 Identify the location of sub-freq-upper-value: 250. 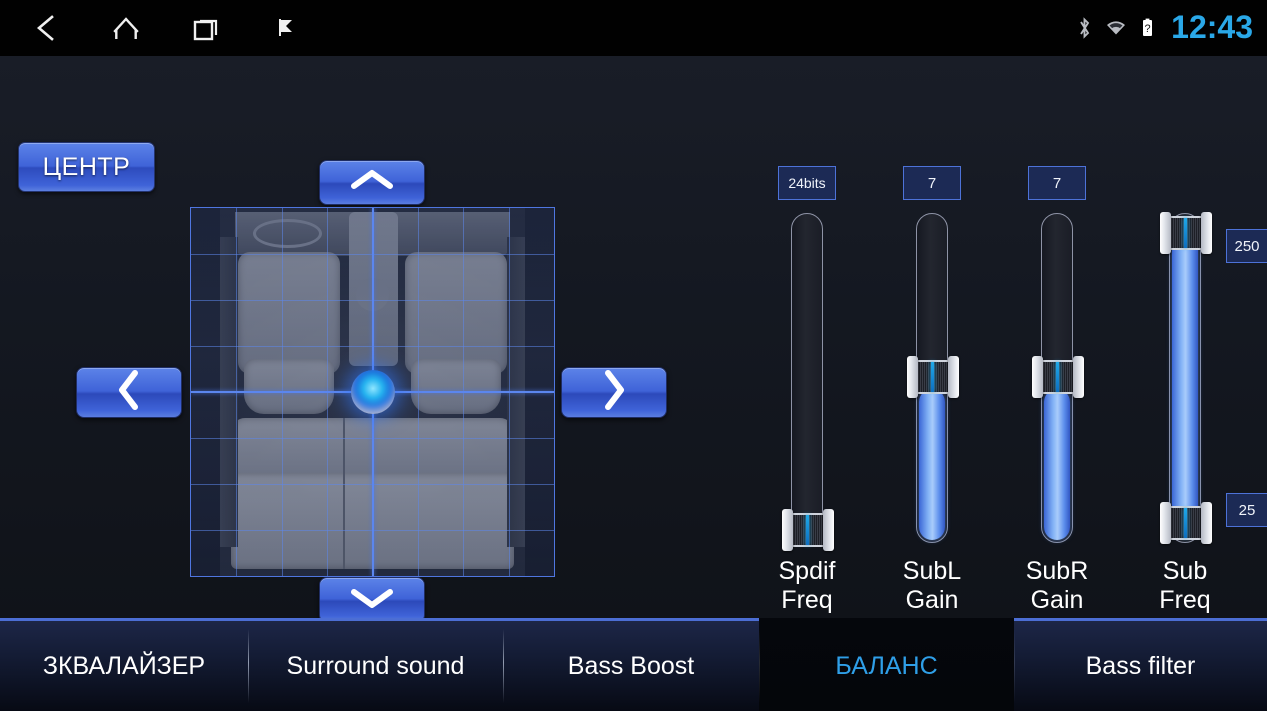
(1246, 246).